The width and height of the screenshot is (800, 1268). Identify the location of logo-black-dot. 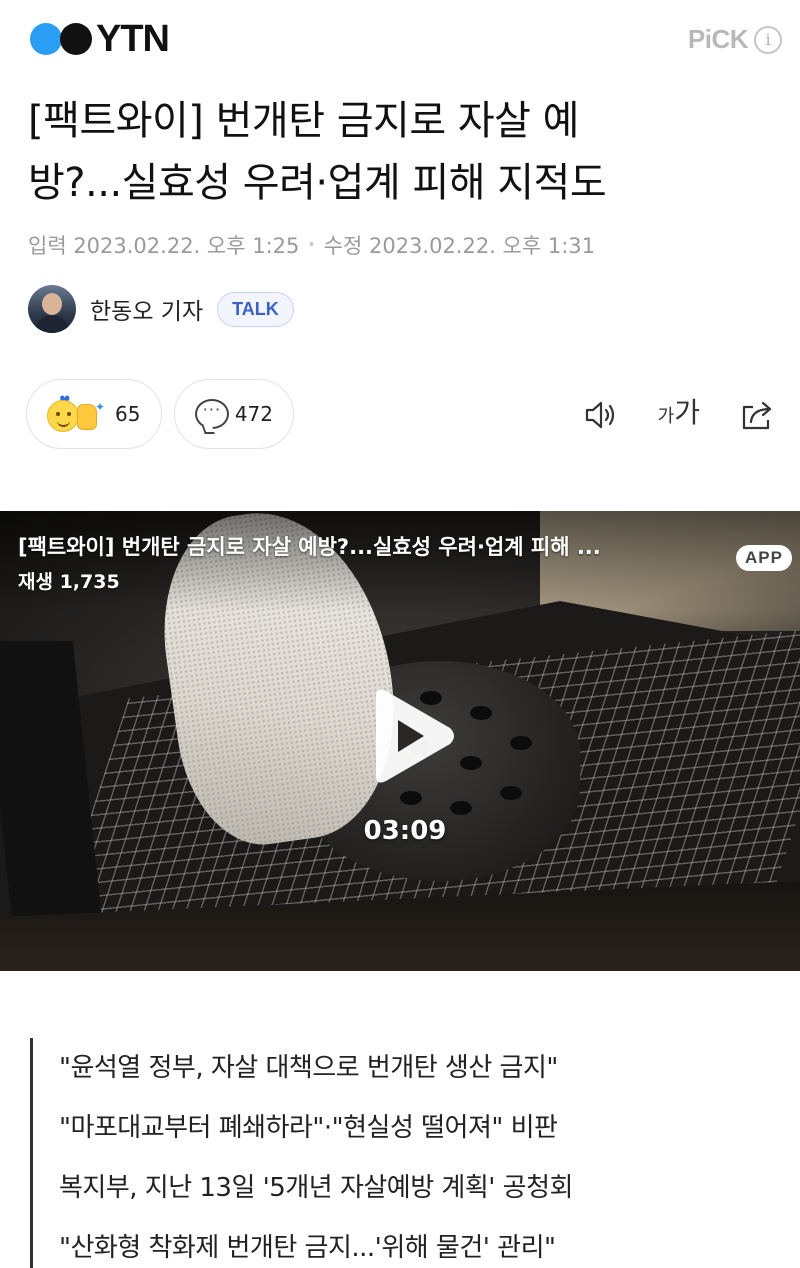
(76, 39).